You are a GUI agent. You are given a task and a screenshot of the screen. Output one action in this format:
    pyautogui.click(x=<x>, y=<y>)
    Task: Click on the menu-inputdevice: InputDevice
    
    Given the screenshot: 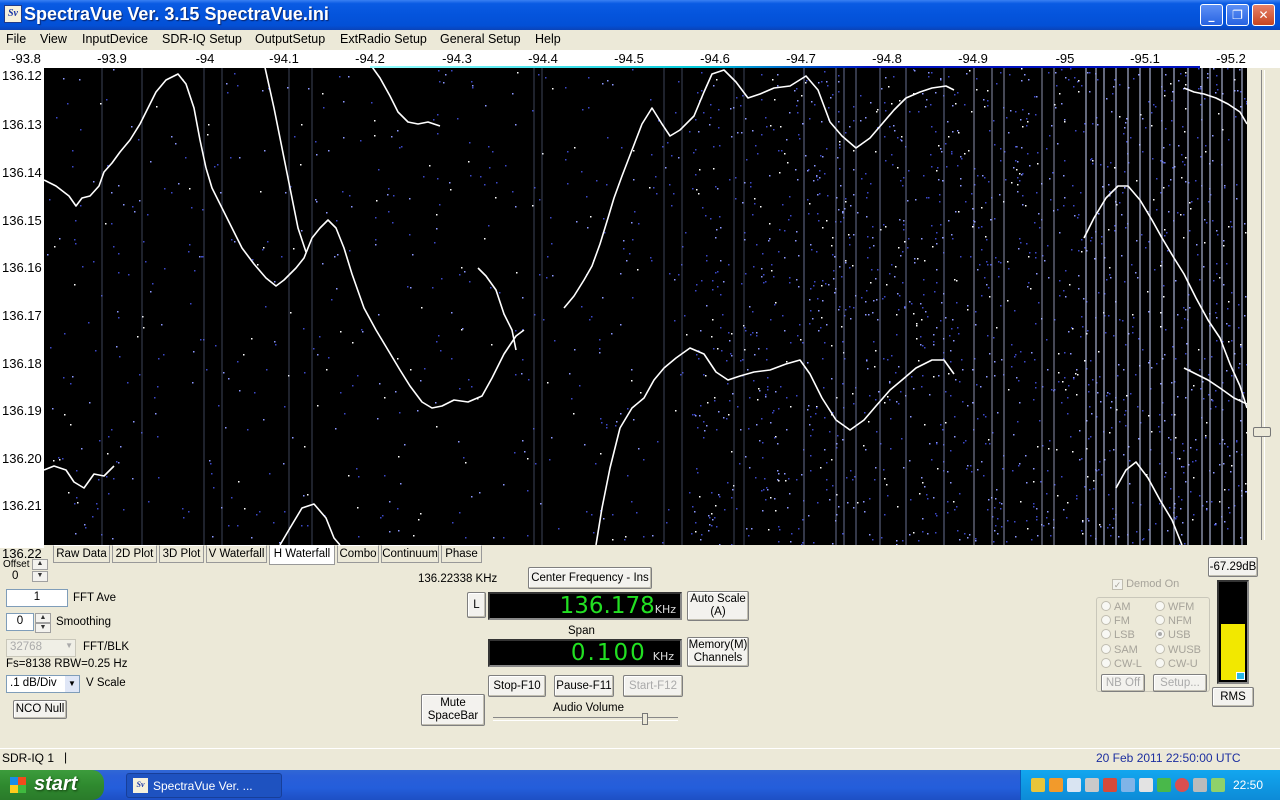 What is the action you would take?
    pyautogui.click(x=115, y=39)
    